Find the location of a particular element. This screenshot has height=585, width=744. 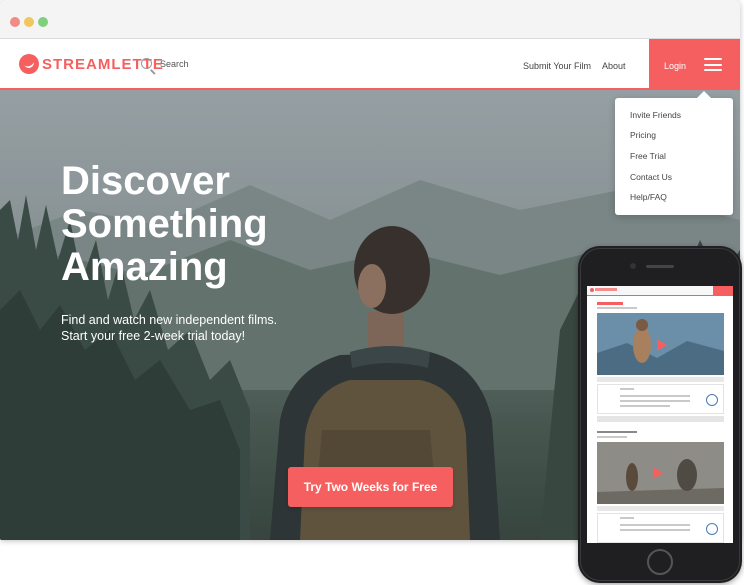

try-free-button: Try Two Weeks for Free is located at coordinates (370, 487).